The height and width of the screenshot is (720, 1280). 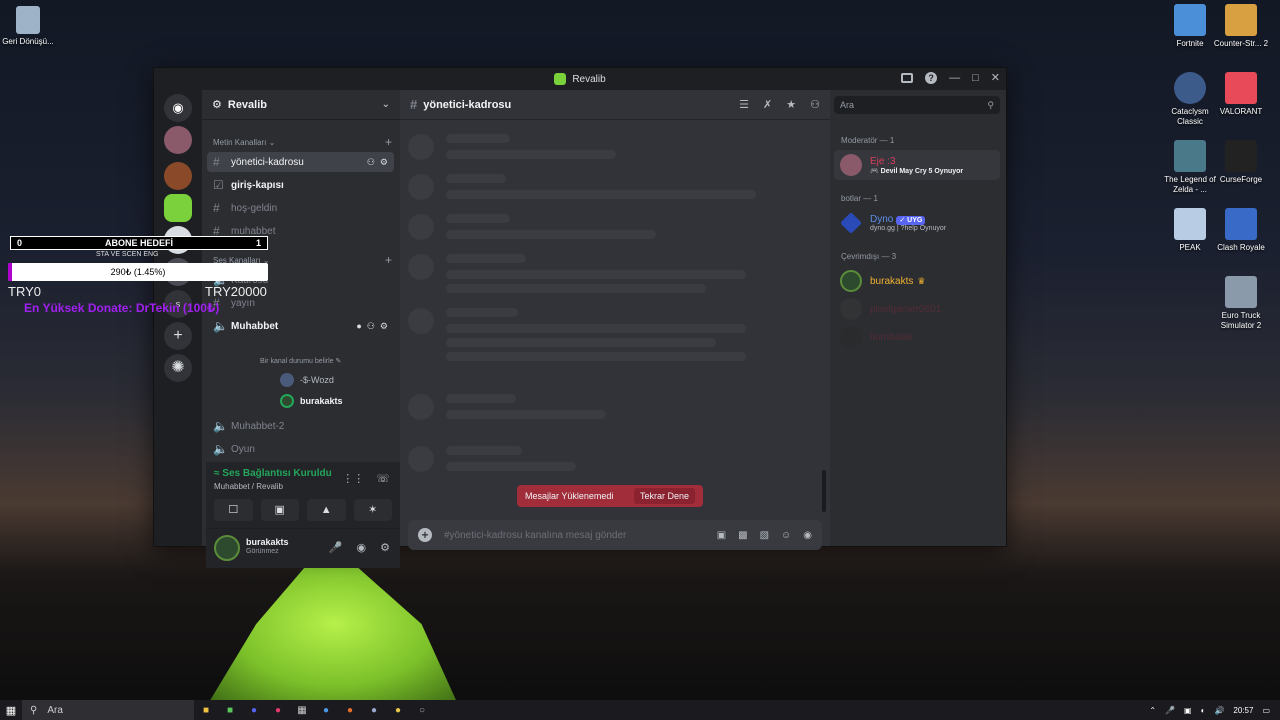 I want to click on discord-home-icon: ◉, so click(x=178, y=108).